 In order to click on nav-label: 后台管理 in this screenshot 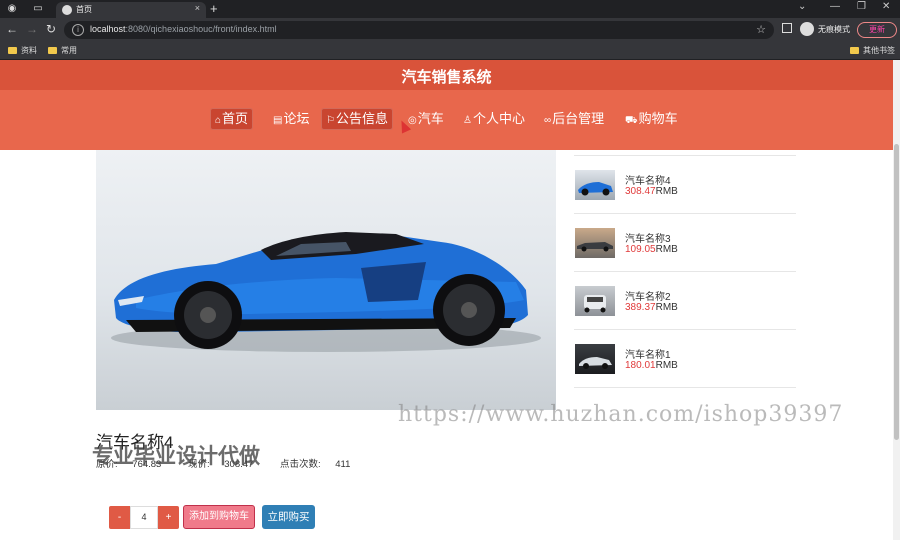, I will do `click(578, 118)`.